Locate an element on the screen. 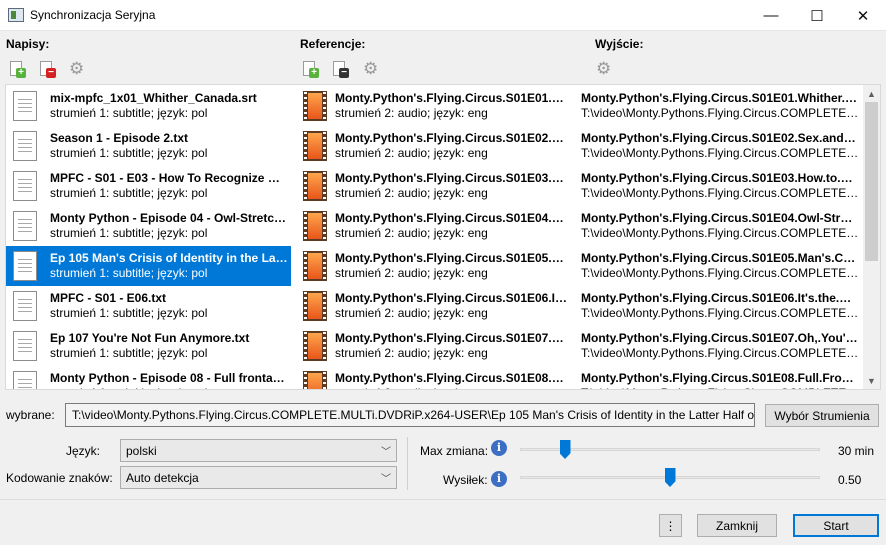  subtitle-file-name: Season 1 - Episode 2.txt is located at coordinates (119, 138).